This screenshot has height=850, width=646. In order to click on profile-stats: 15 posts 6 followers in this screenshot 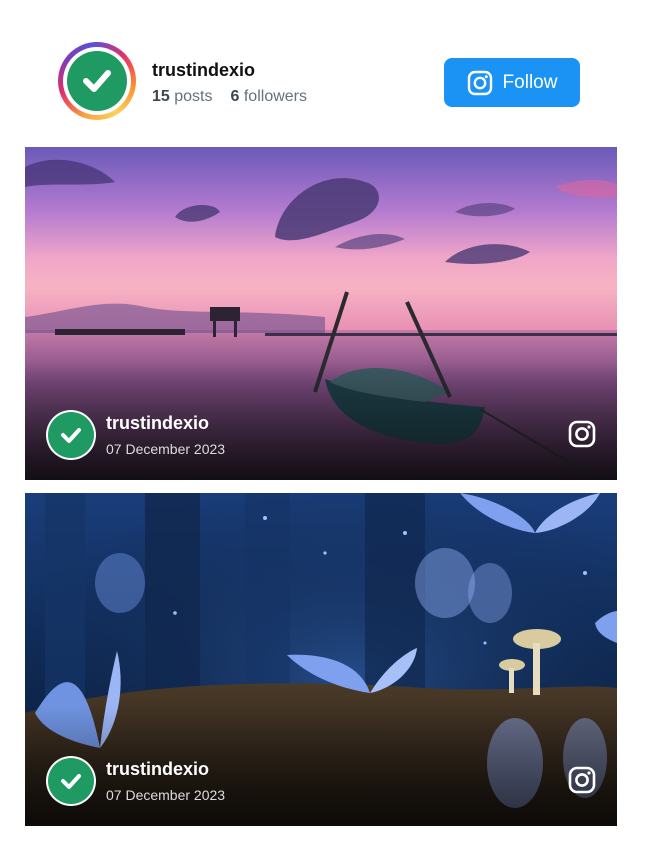, I will do `click(229, 97)`.